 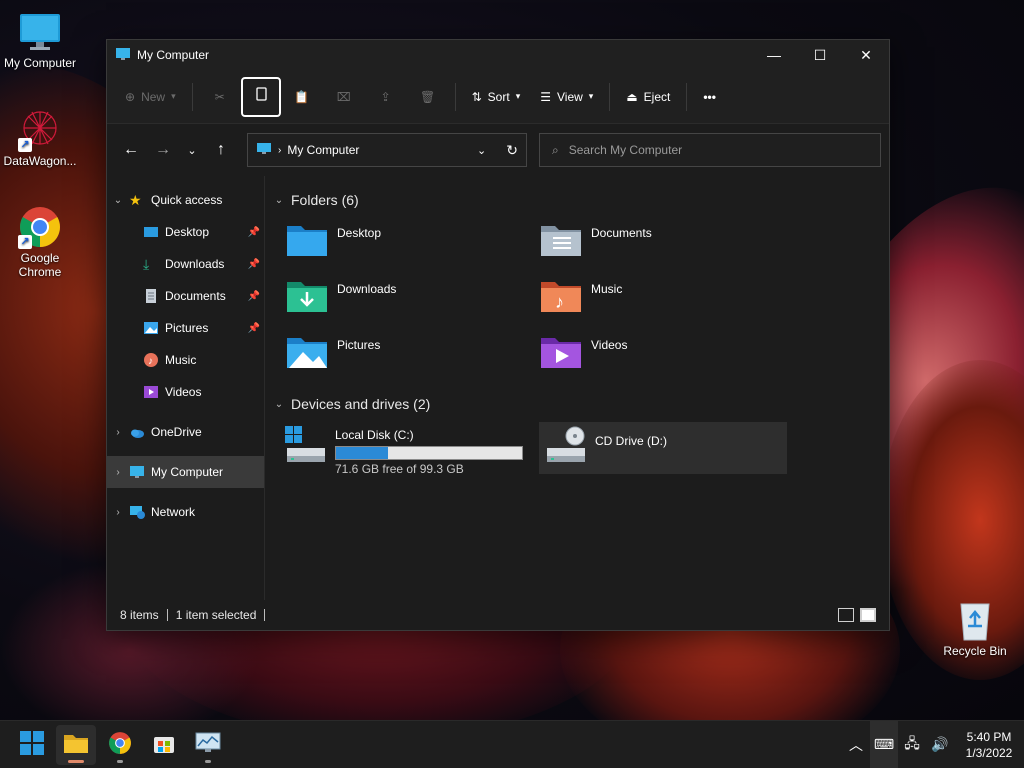 I want to click on scissors-icon: ✂, so click(x=219, y=96).